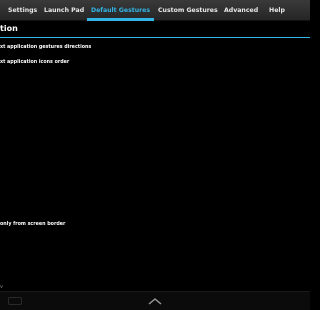  I want to click on tab-launch-pad: Launch Pad, so click(64, 10).